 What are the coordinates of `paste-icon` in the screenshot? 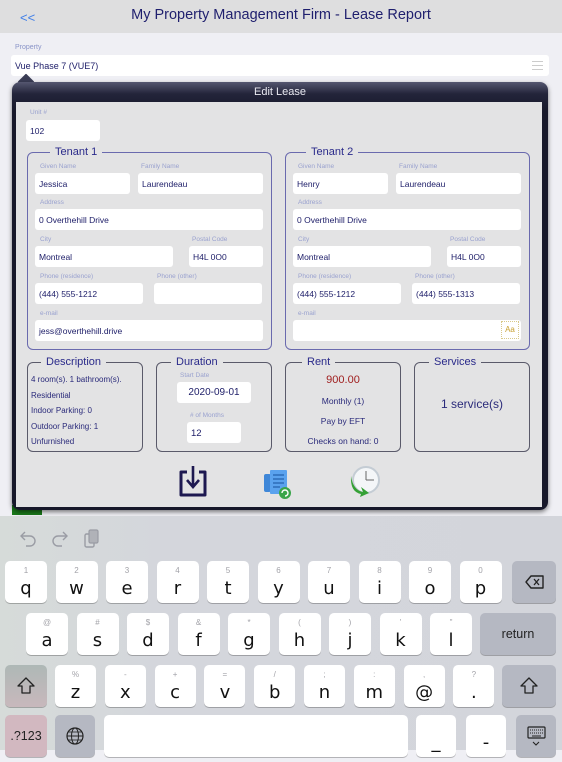 It's located at (91, 538).